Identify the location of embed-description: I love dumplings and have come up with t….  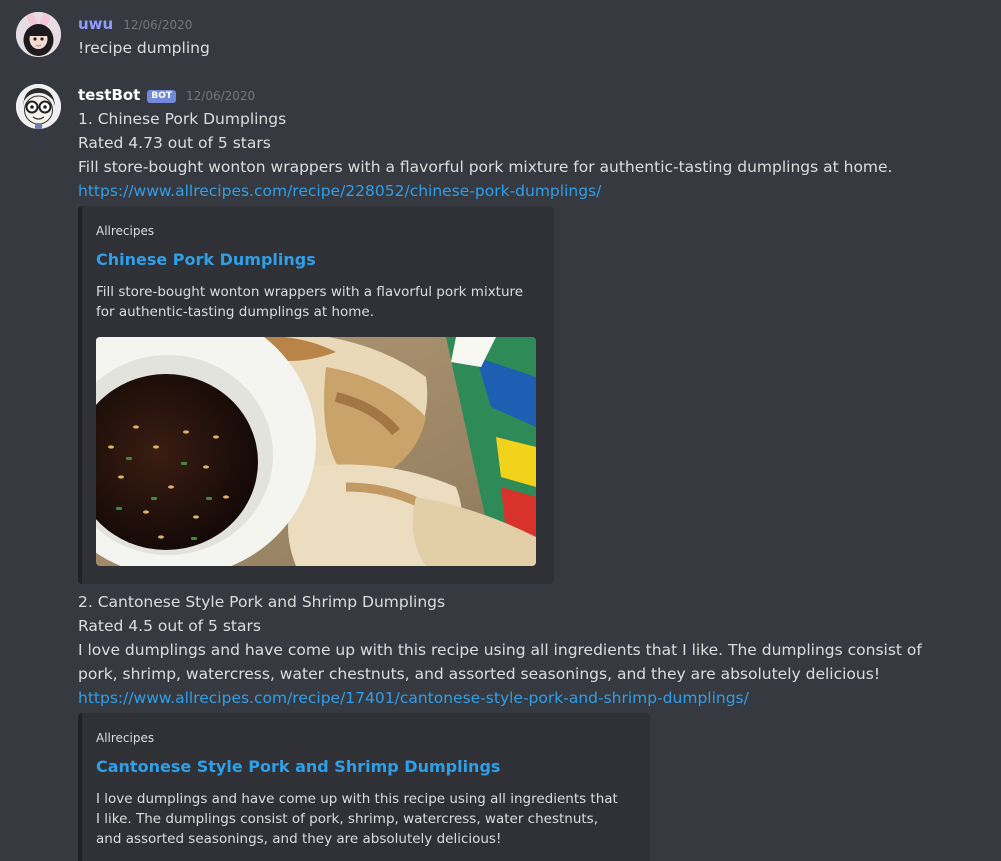
(357, 819).